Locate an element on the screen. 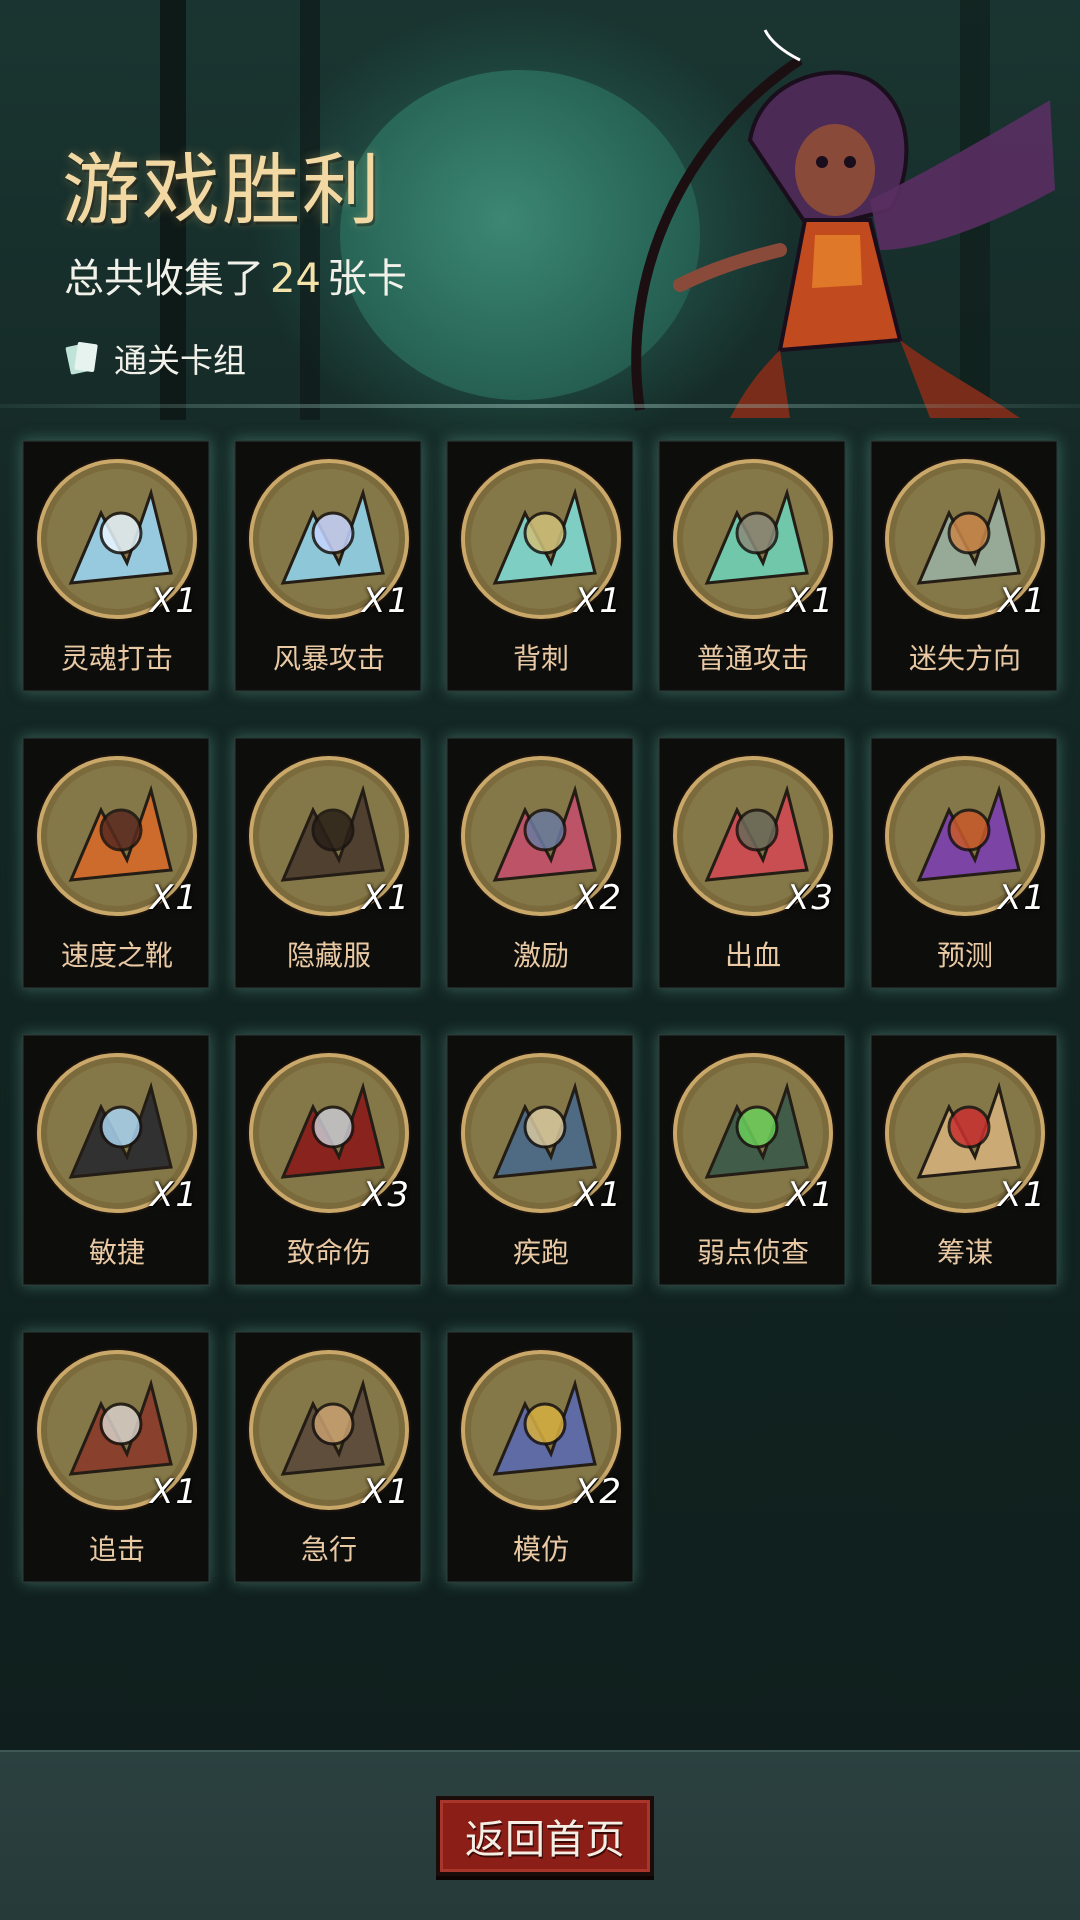  deck-link-label: 通关卡组 is located at coordinates (180, 360).